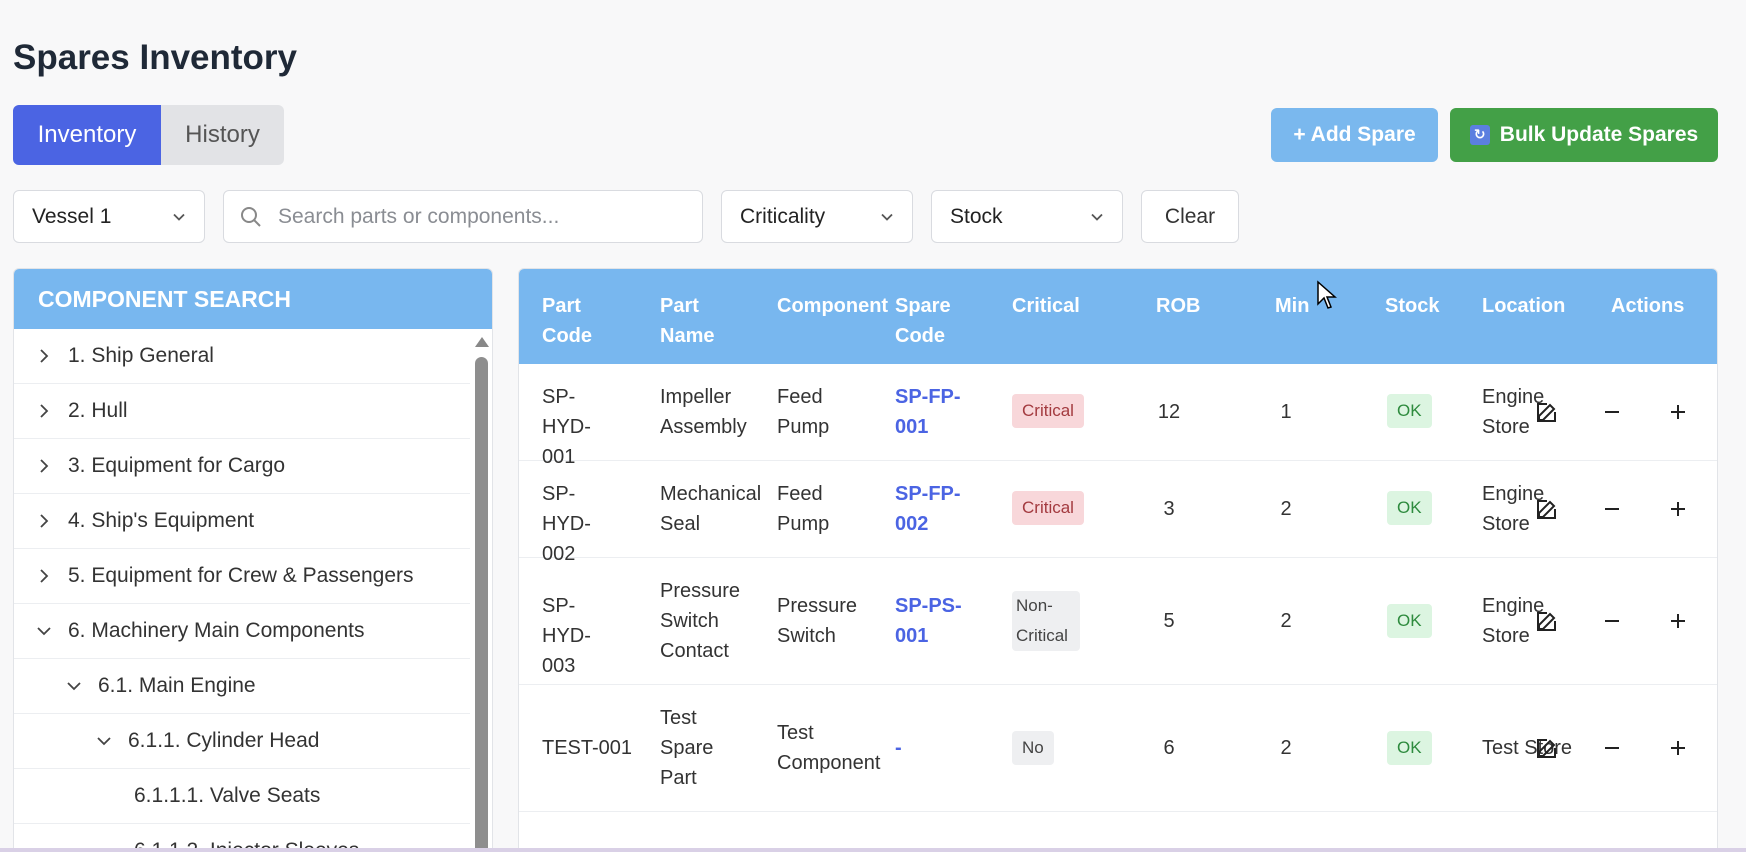  Describe the element at coordinates (930, 412) in the screenshot. I see `spare-code-link: SP-FP-001` at that location.